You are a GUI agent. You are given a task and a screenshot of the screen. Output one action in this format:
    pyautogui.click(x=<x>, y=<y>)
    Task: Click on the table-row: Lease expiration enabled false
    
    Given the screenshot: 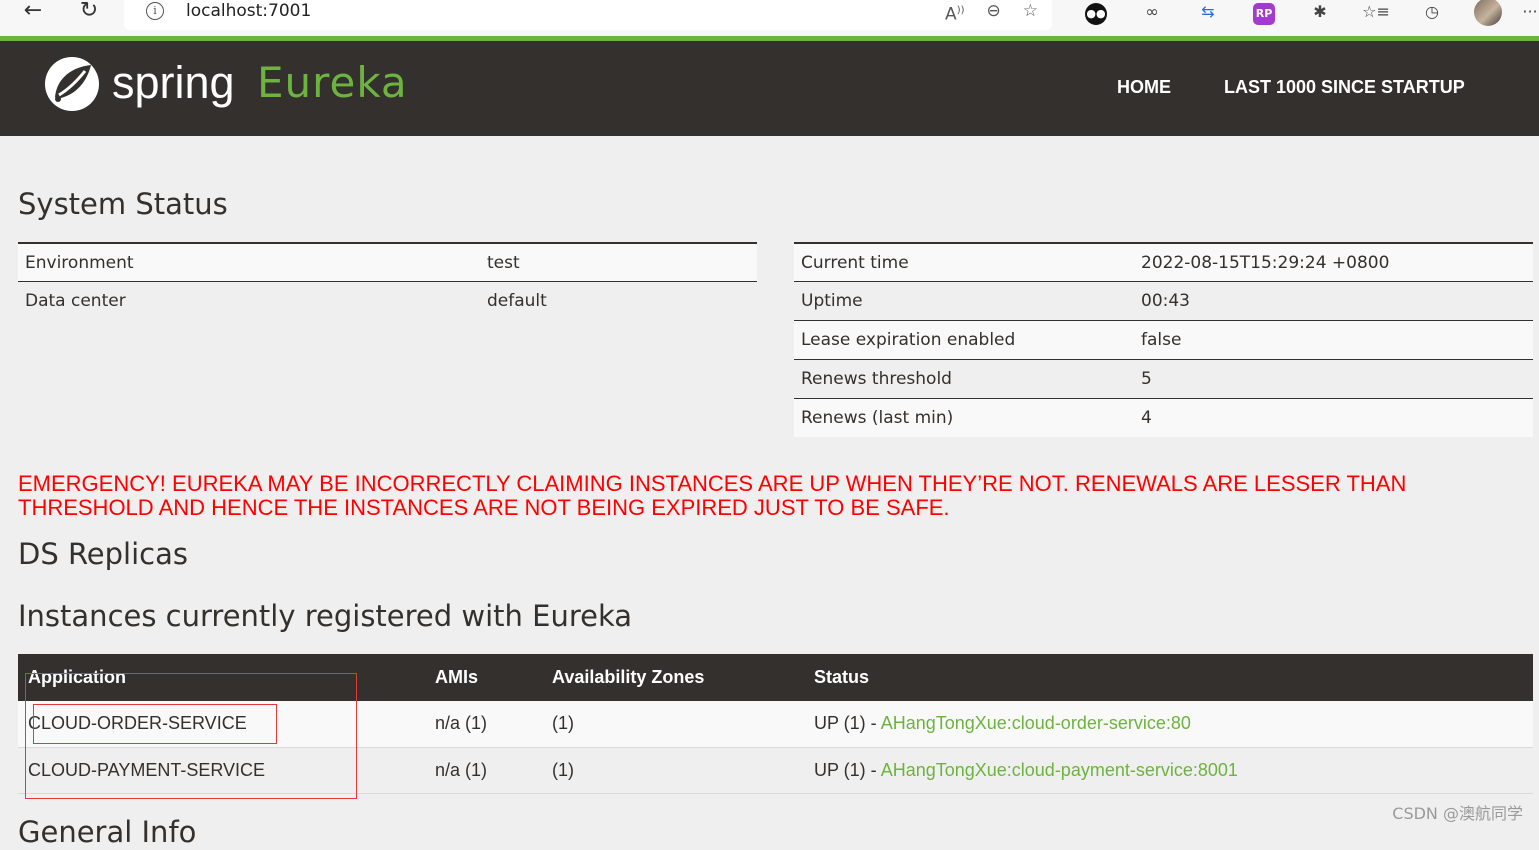 What is the action you would take?
    pyautogui.click(x=1163, y=340)
    